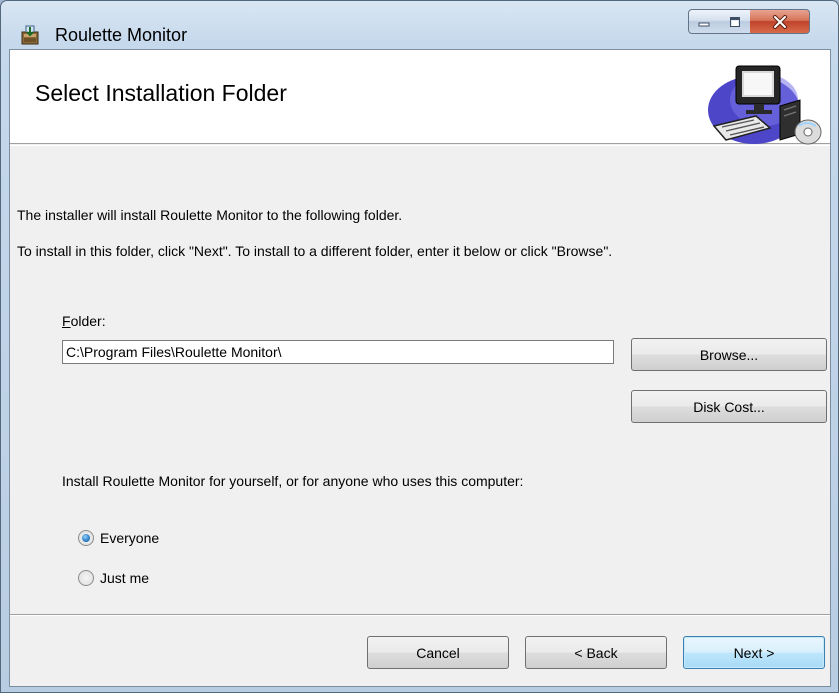  I want to click on radio-everyone-label: Everyone, so click(130, 538).